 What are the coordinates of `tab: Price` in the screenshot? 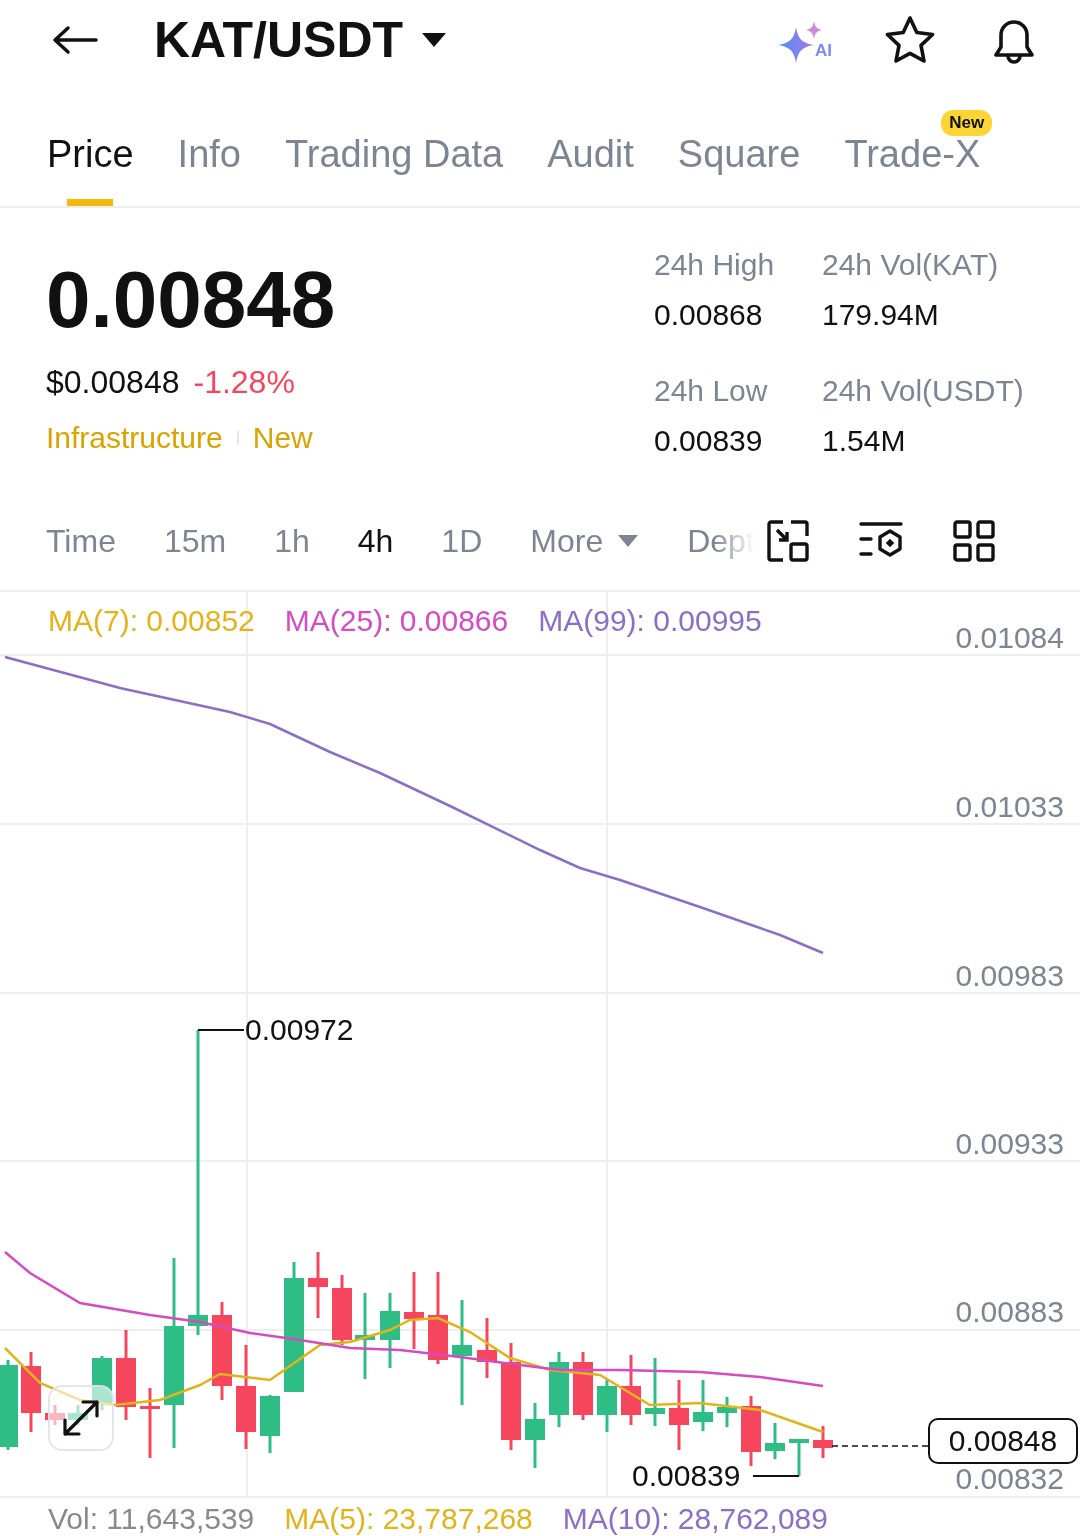 It's located at (90, 158).